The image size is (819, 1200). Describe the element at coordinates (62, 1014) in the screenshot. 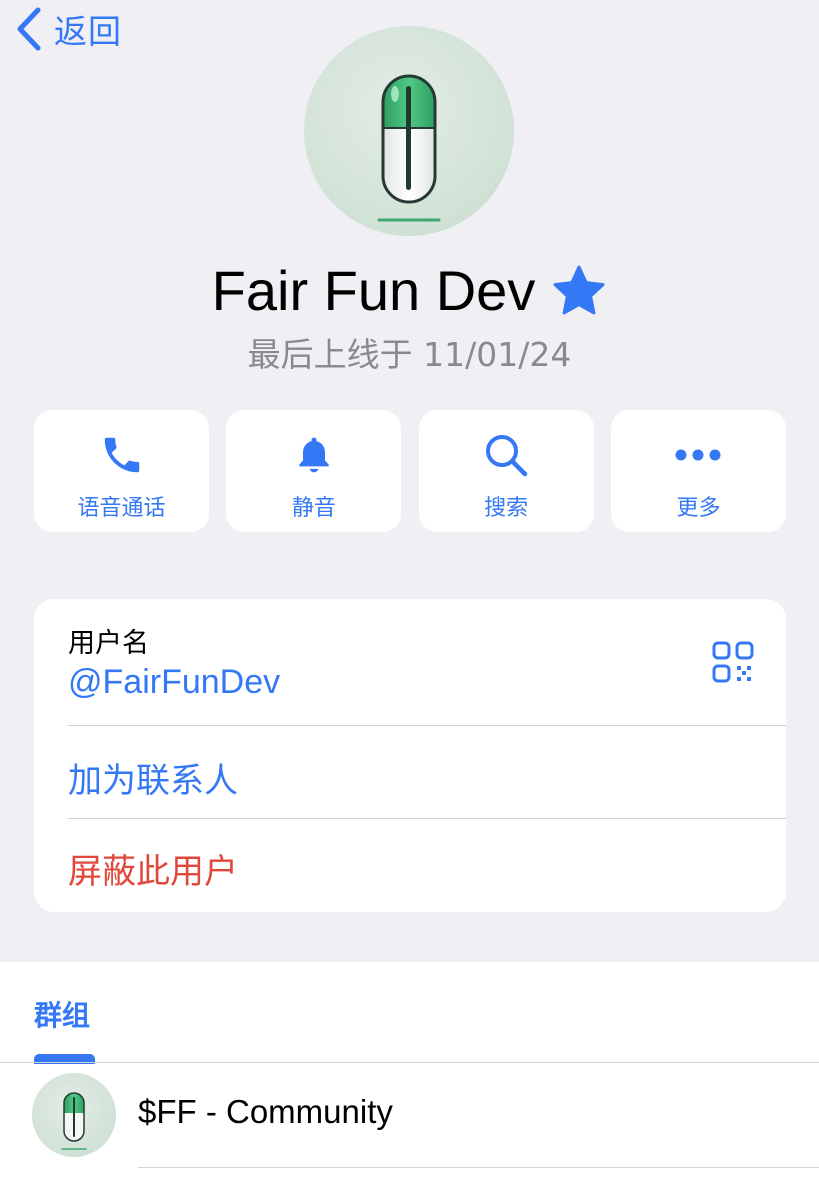

I see `tab-groups: 群组` at that location.